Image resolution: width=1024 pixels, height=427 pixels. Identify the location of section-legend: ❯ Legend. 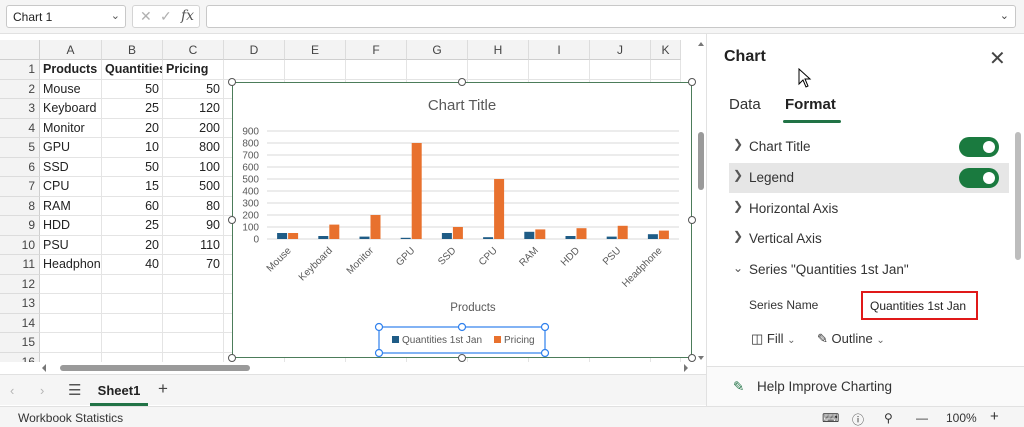
(869, 178).